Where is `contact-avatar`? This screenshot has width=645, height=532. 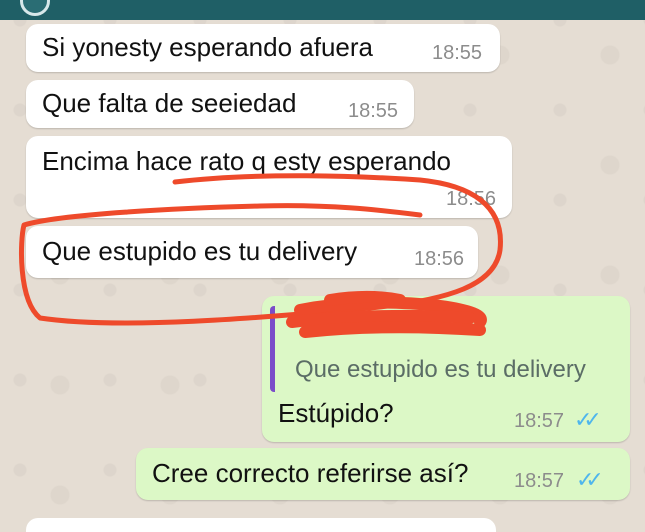 contact-avatar is located at coordinates (35, 8).